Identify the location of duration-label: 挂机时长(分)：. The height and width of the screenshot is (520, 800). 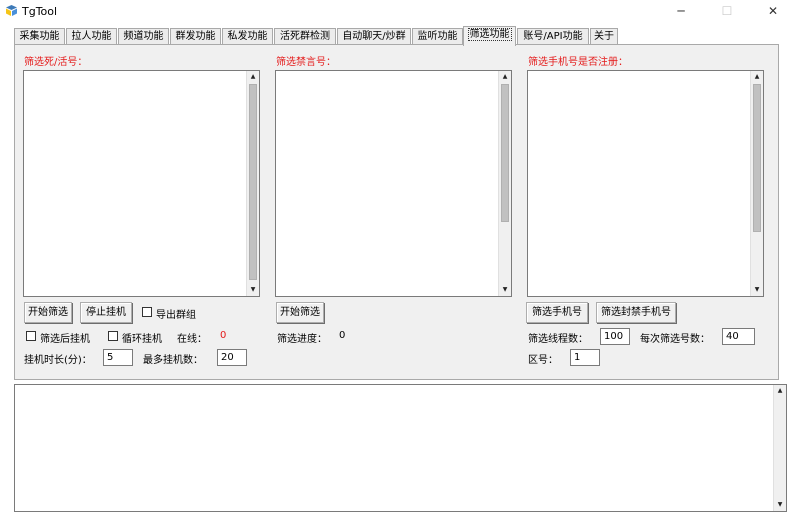
(58, 360).